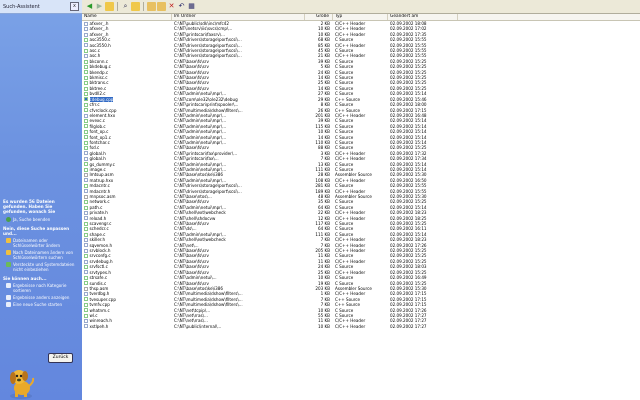  What do you see at coordinates (74, 6) in the screenshot?
I see `close-icon: x` at bounding box center [74, 6].